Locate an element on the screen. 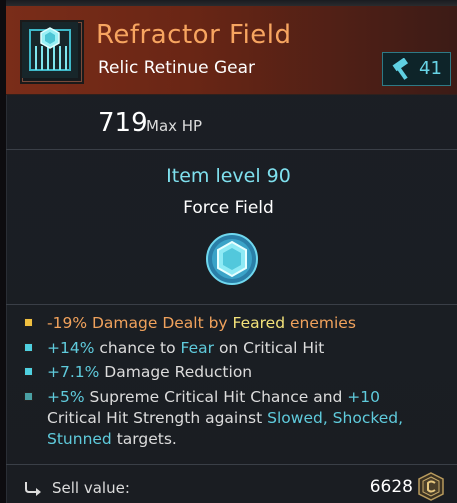 This screenshot has height=503, width=457. item-icon-frame is located at coordinates (52, 52).